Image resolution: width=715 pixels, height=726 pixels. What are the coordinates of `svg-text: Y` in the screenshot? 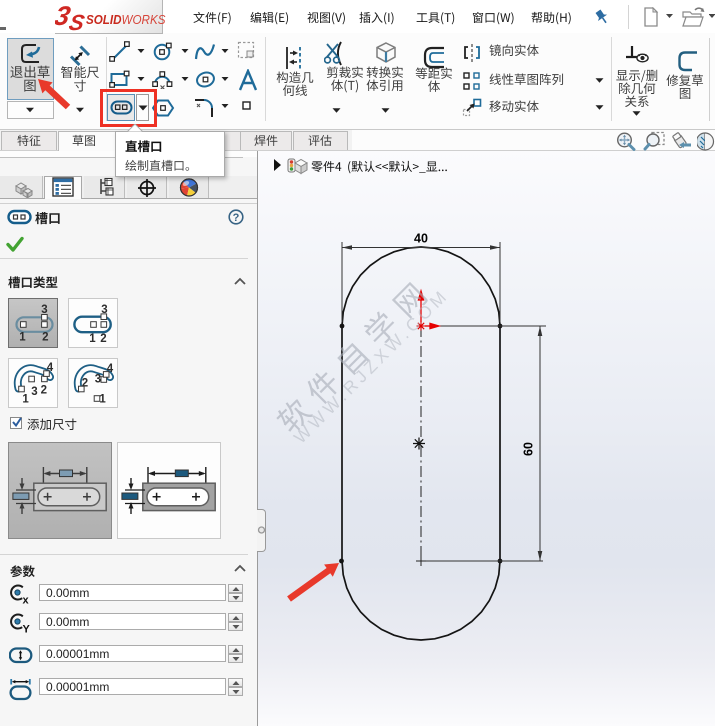 It's located at (27, 630).